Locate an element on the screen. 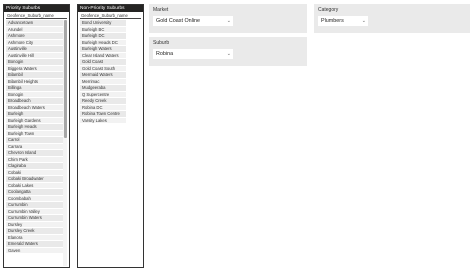 This screenshot has width=474, height=270. priority-scrollbar is located at coordinates (65, 143).